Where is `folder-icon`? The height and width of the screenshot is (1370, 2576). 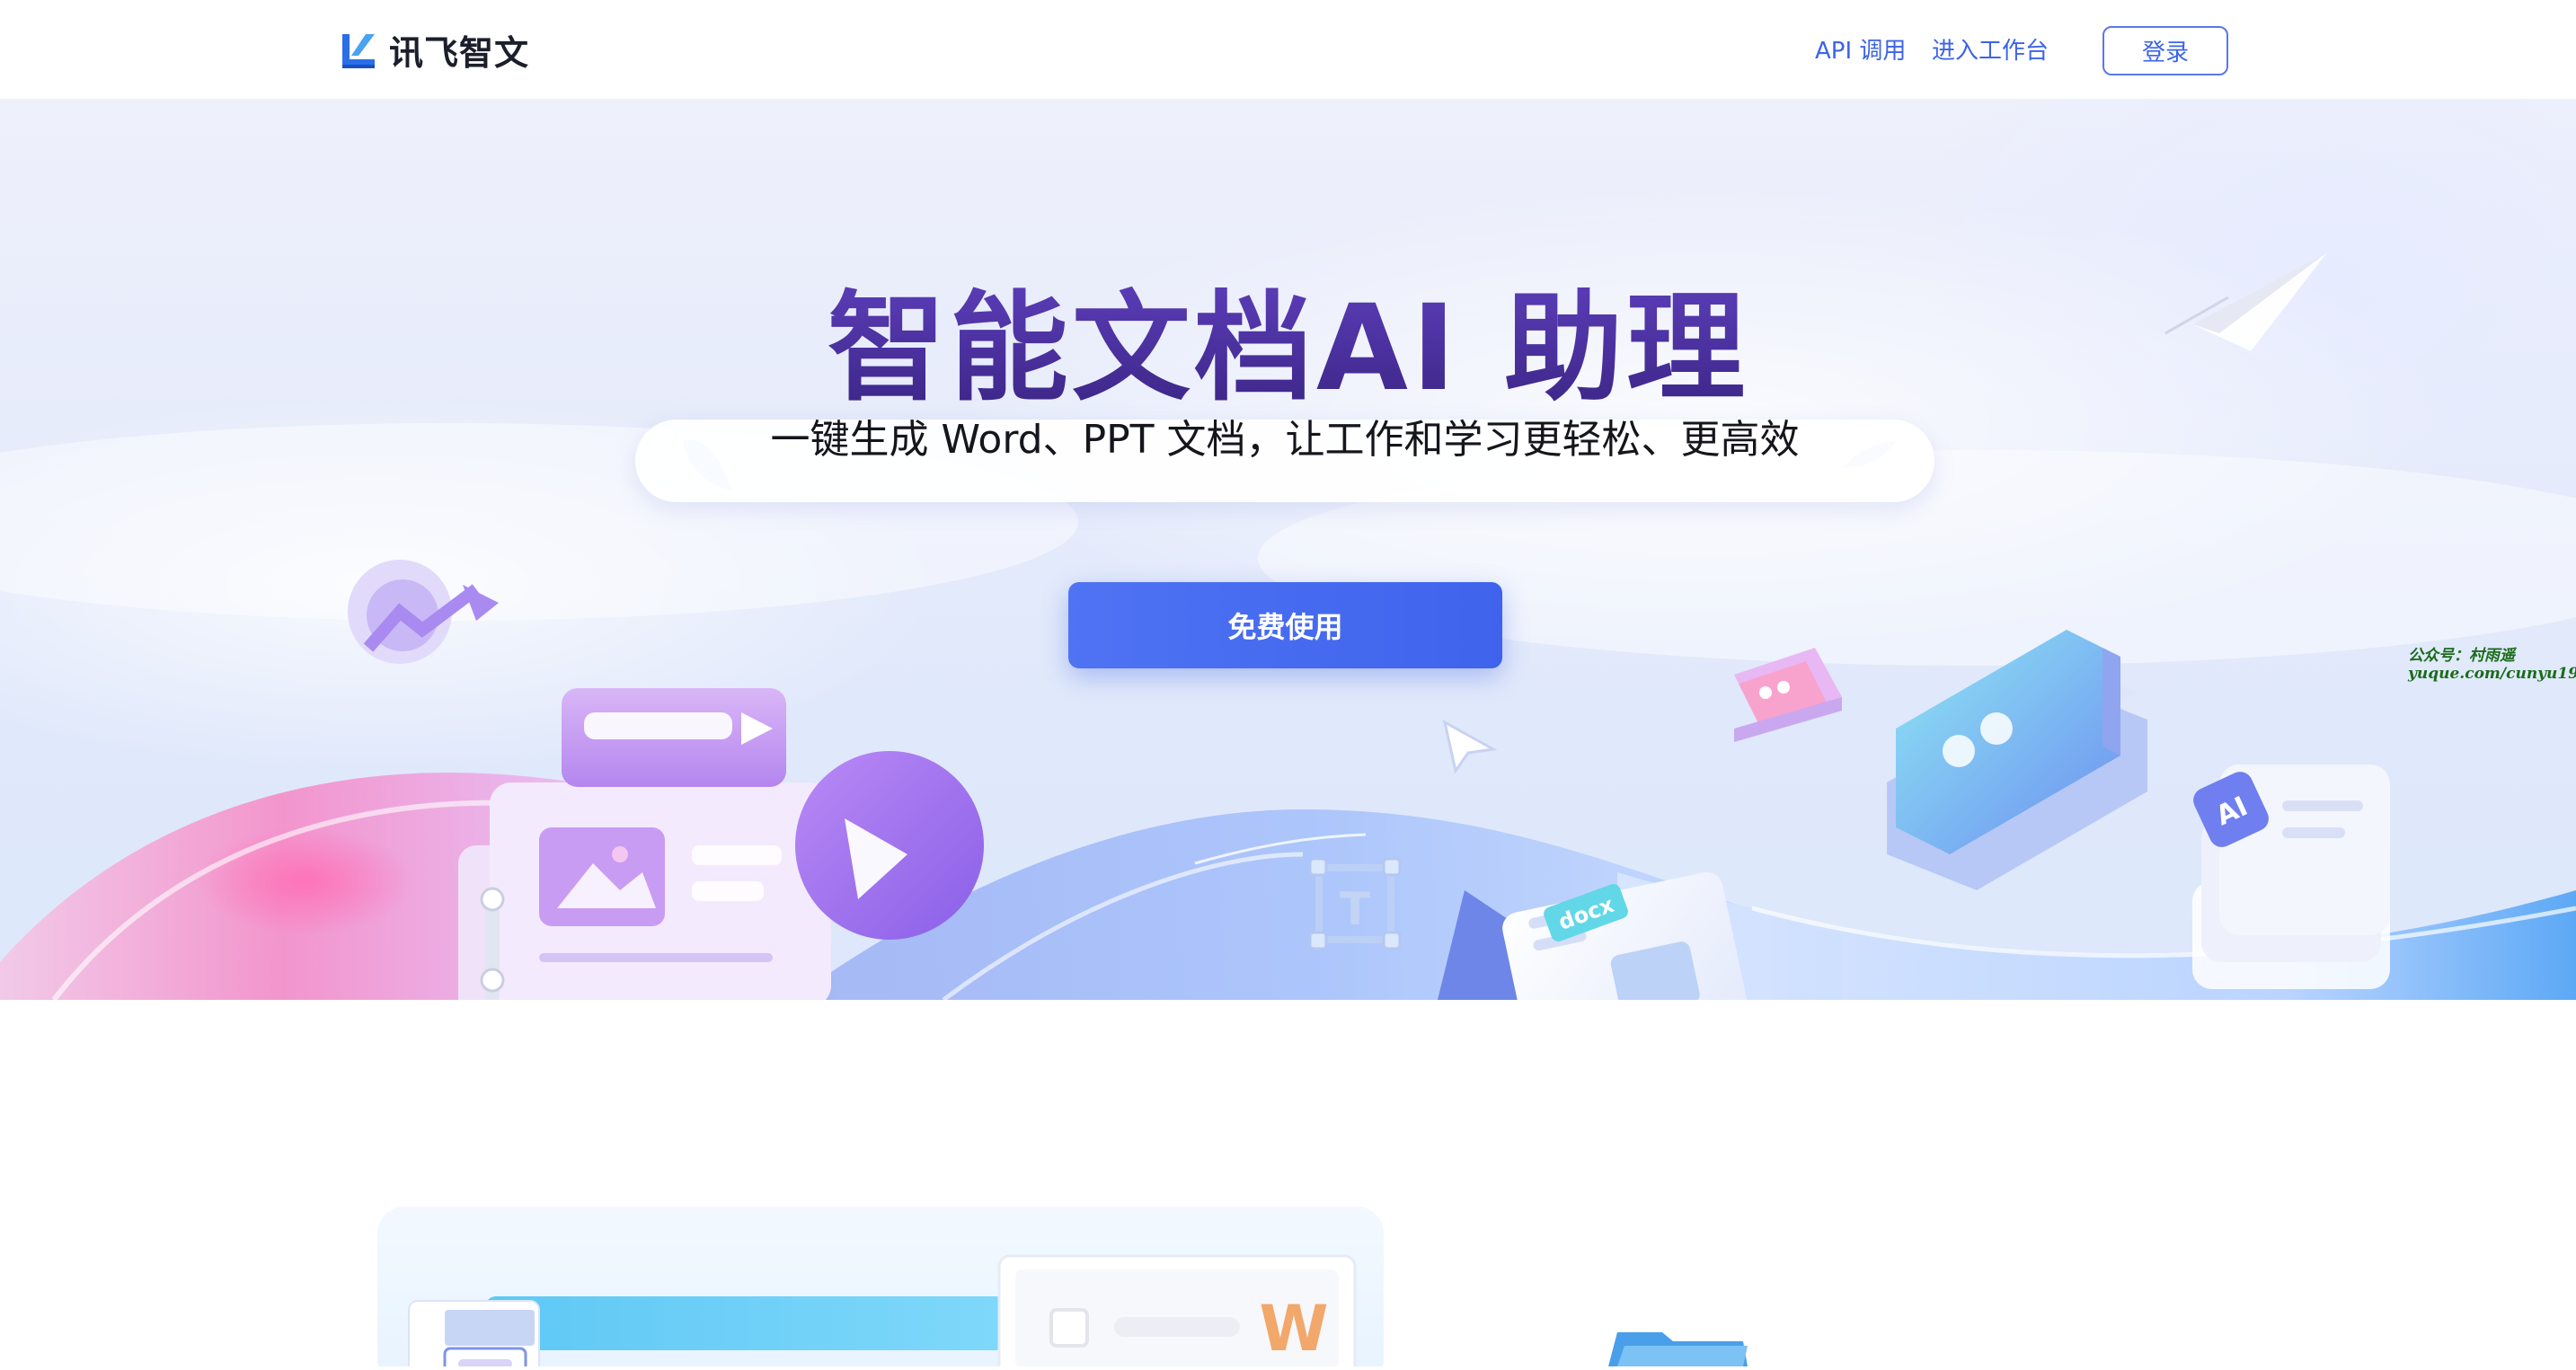
folder-icon is located at coordinates (1678, 1349).